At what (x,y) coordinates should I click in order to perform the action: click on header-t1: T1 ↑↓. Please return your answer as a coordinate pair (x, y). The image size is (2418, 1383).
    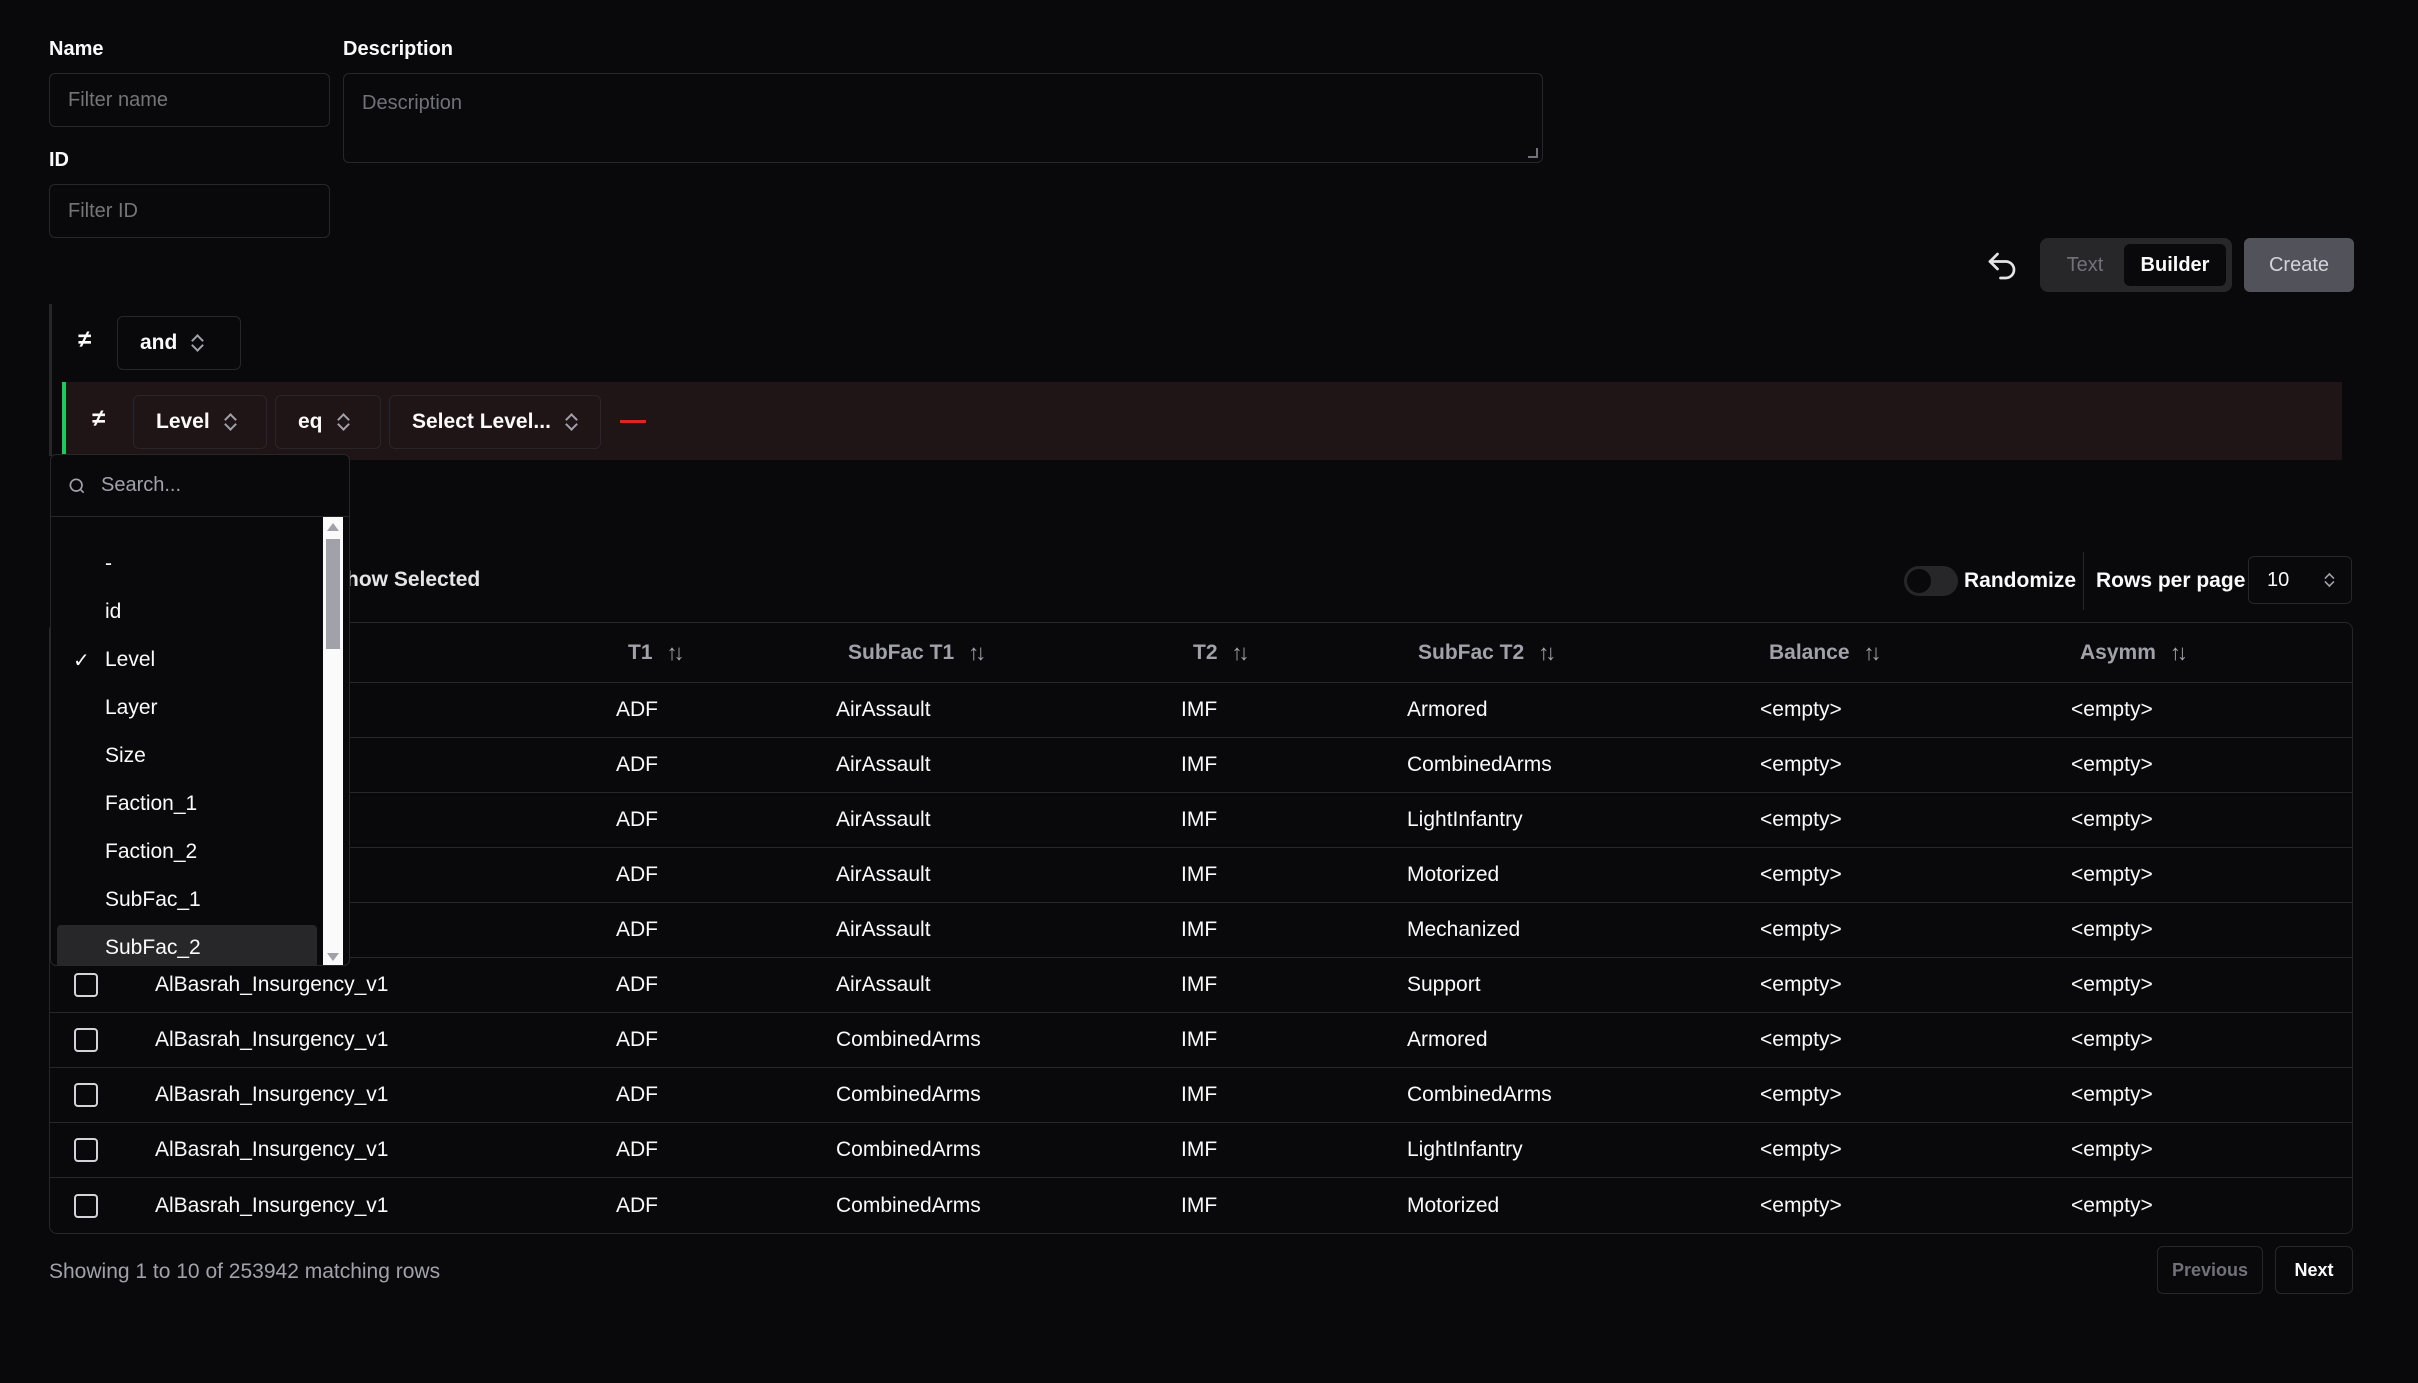
    Looking at the image, I should click on (656, 652).